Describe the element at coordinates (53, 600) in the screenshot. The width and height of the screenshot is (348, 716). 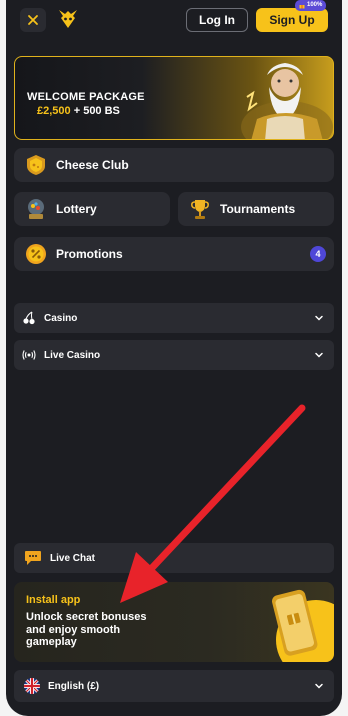
I see `install-app-title: Install app` at that location.